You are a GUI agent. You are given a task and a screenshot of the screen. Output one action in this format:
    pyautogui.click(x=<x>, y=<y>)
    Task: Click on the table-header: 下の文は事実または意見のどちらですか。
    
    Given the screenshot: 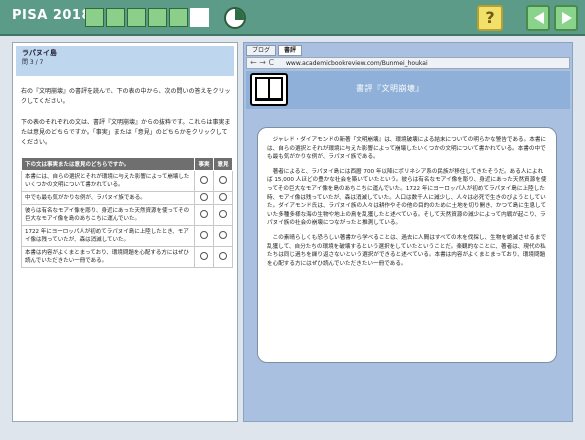 What is the action you would take?
    pyautogui.click(x=108, y=164)
    